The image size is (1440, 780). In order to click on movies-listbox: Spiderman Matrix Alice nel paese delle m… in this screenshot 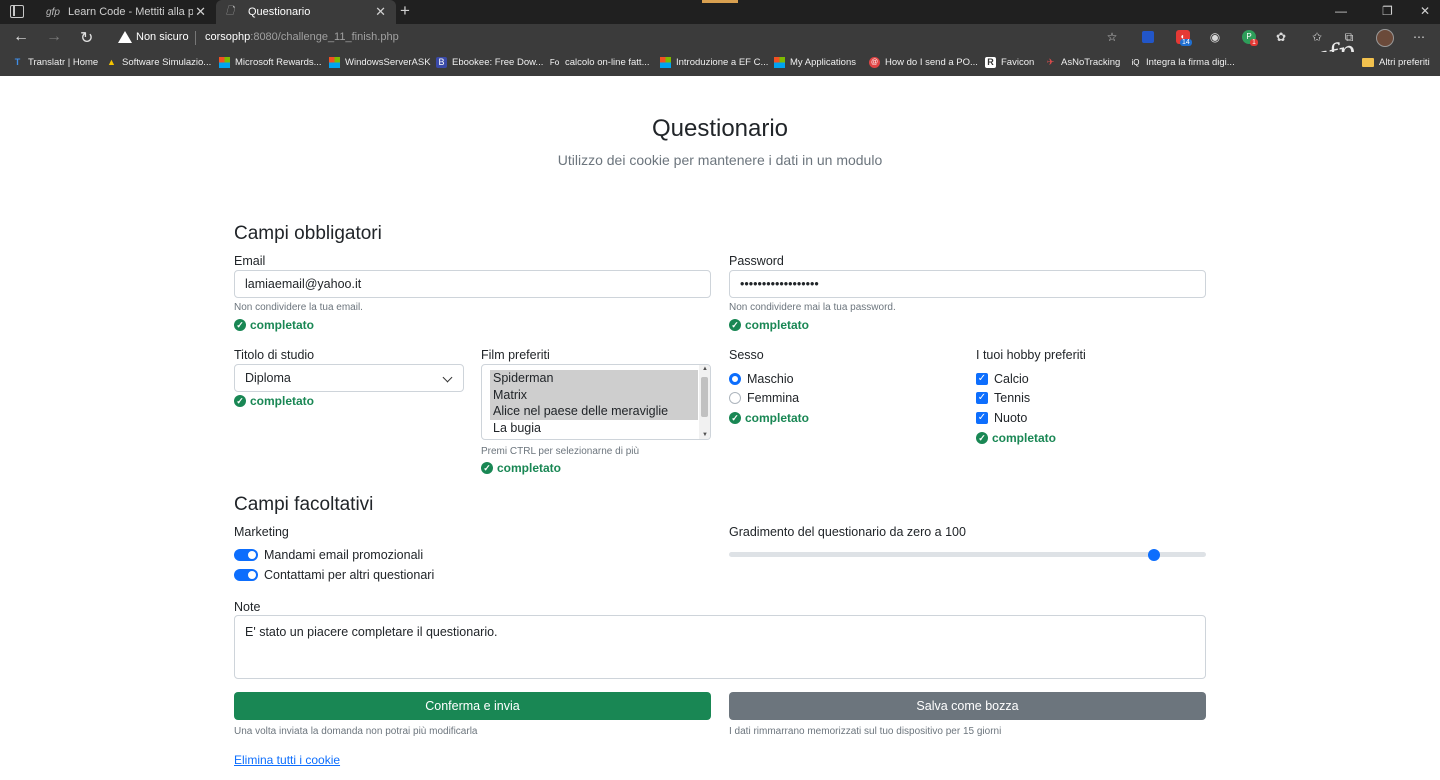, I will do `click(596, 402)`.